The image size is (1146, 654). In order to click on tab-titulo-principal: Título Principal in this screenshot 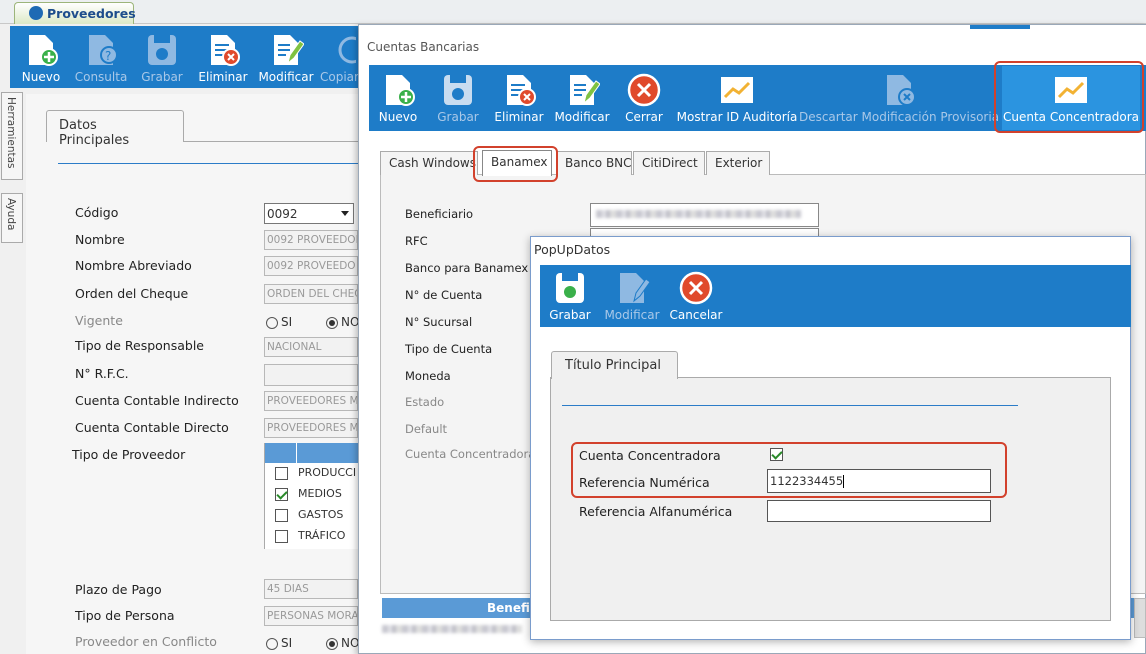, I will do `click(614, 365)`.